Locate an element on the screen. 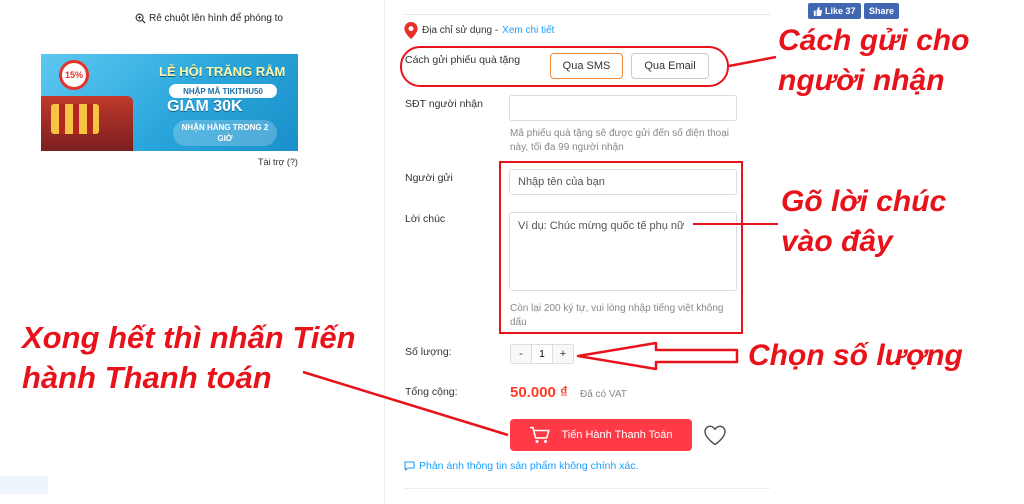  facebook-like-button: Like 37 is located at coordinates (834, 11).